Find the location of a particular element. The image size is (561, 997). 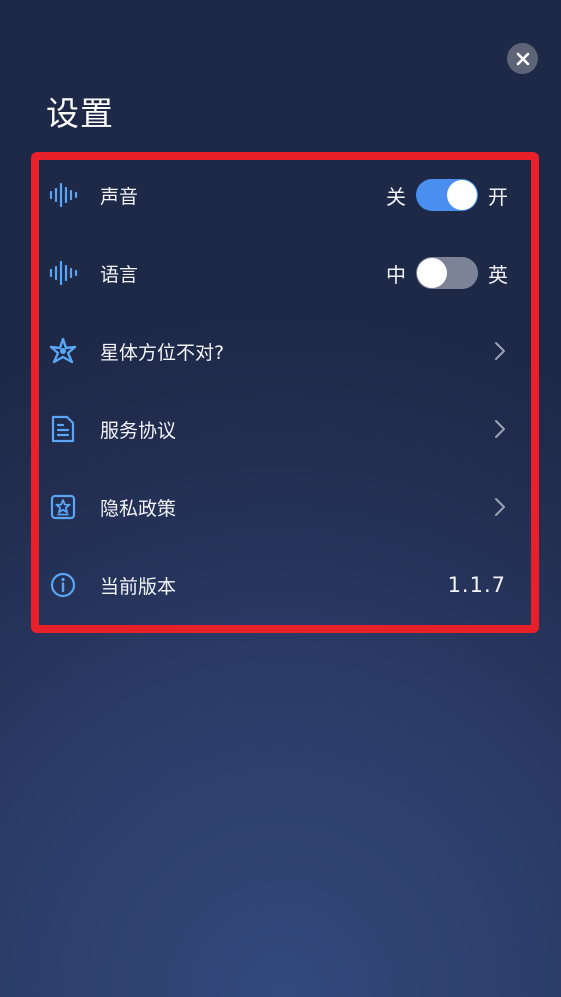

sound-toggle is located at coordinates (447, 195).